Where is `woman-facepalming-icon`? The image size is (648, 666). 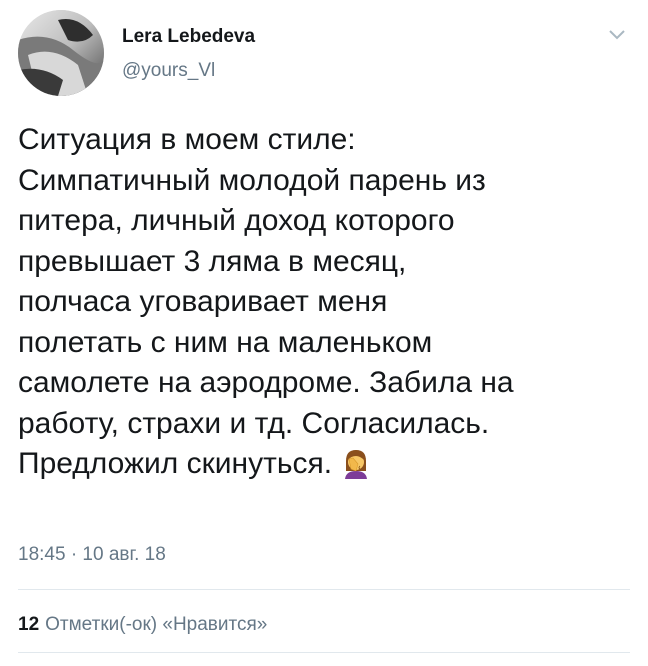 woman-facepalming-icon is located at coordinates (356, 464).